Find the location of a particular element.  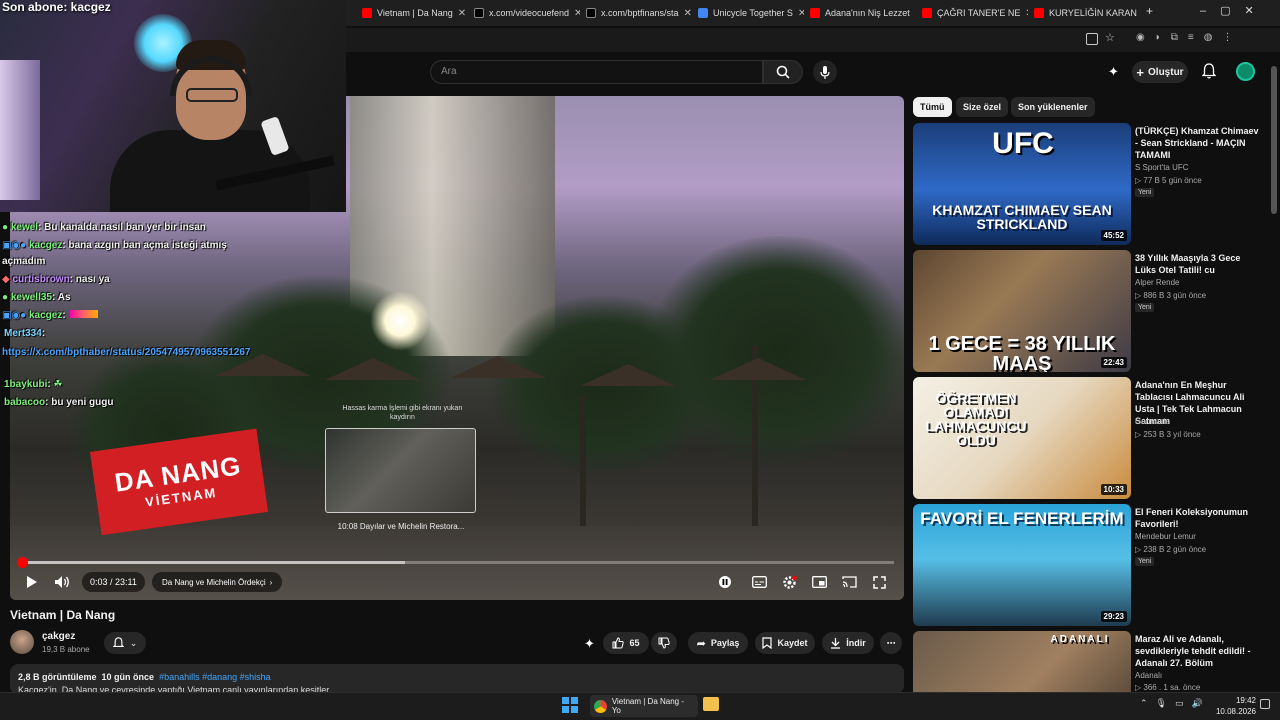

bookmark-star-icon: ☆ is located at coordinates (1110, 37).